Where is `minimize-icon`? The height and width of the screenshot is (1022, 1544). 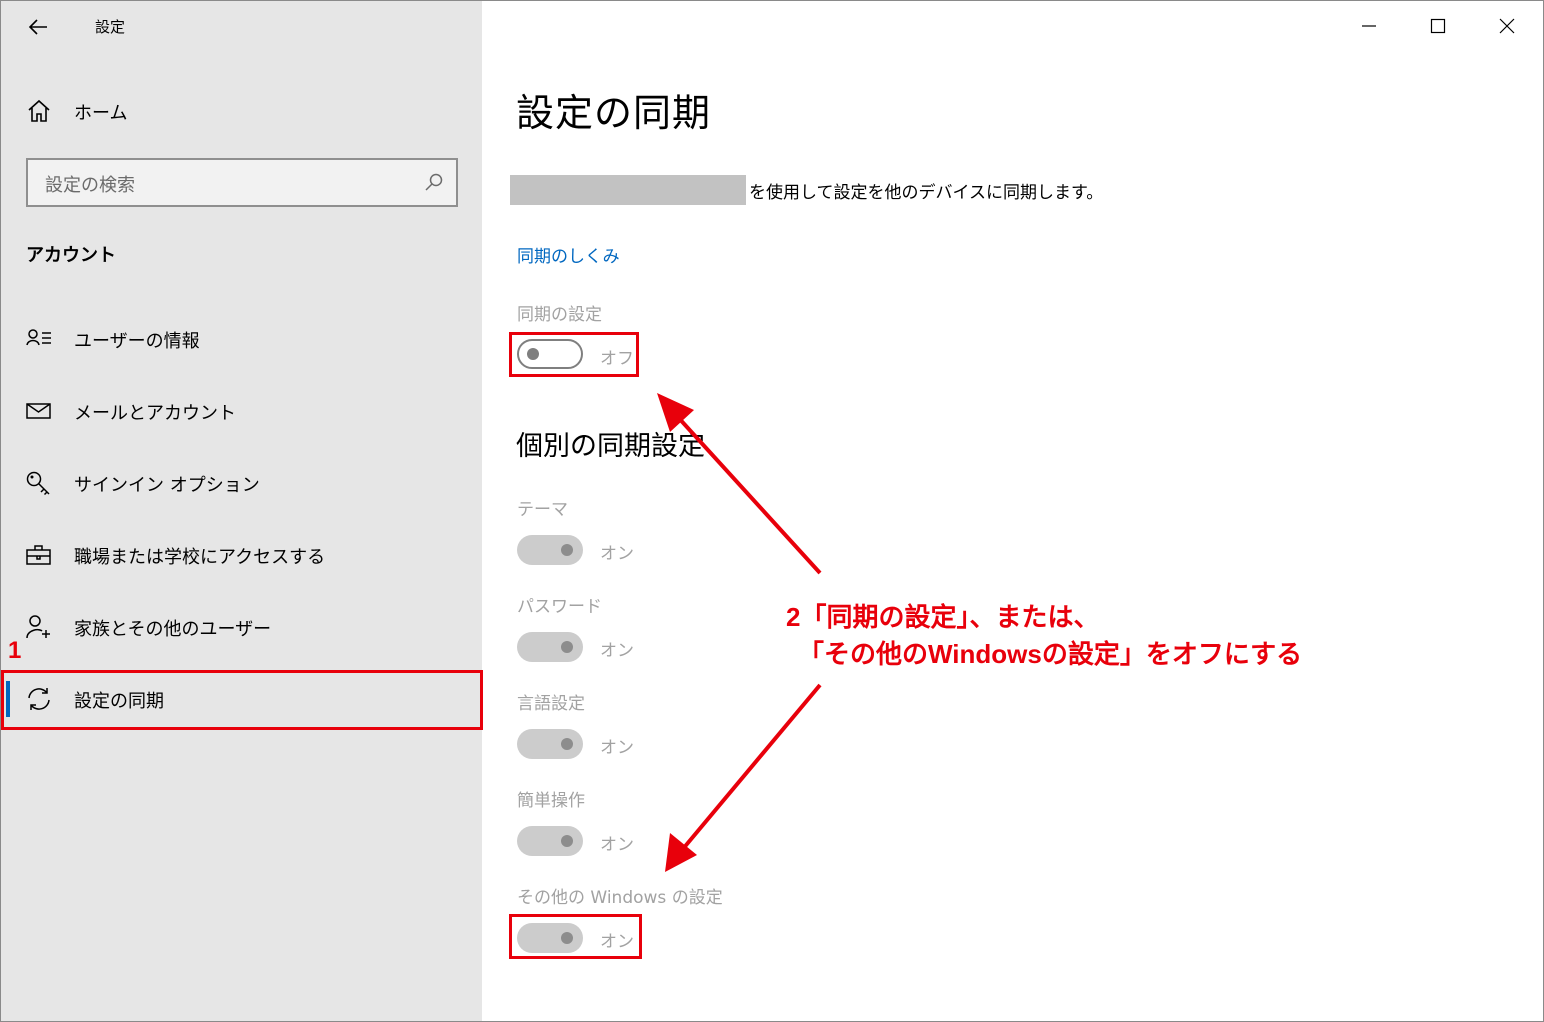 minimize-icon is located at coordinates (1369, 26).